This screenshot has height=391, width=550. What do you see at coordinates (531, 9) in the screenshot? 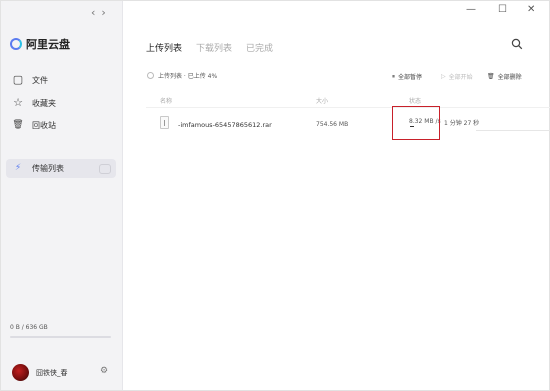
I see `close-button: ✕` at bounding box center [531, 9].